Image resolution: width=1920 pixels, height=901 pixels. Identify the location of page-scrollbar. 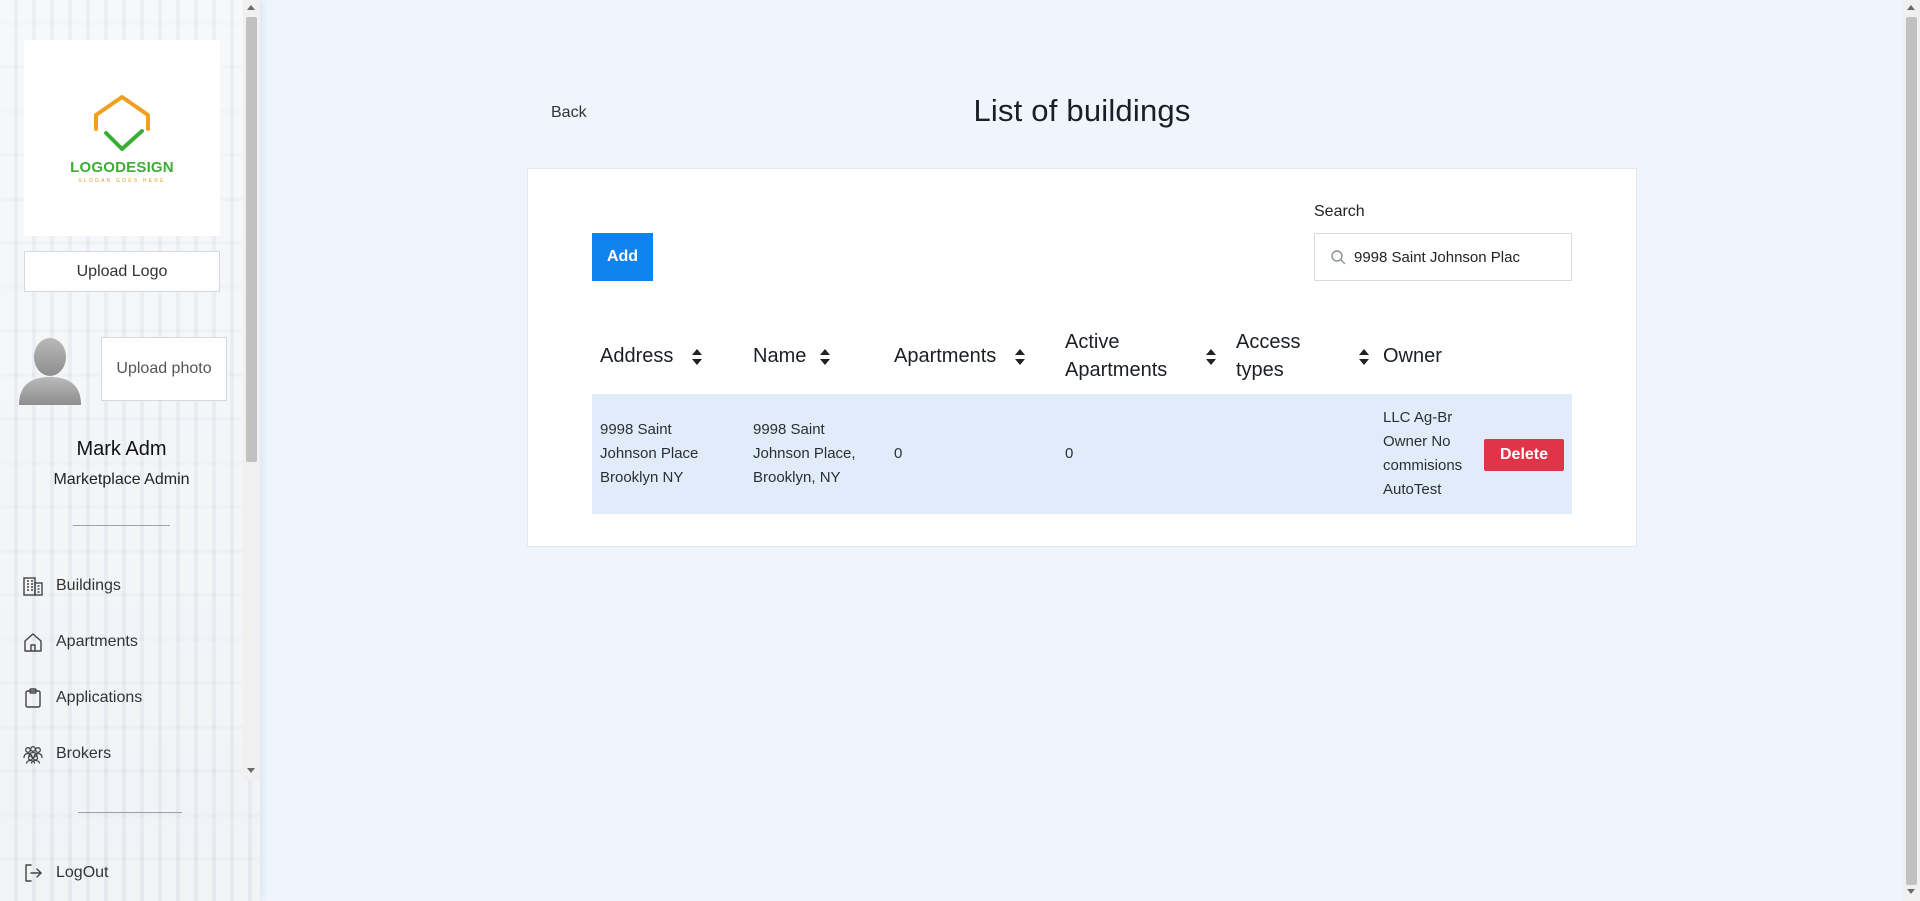
(1911, 450).